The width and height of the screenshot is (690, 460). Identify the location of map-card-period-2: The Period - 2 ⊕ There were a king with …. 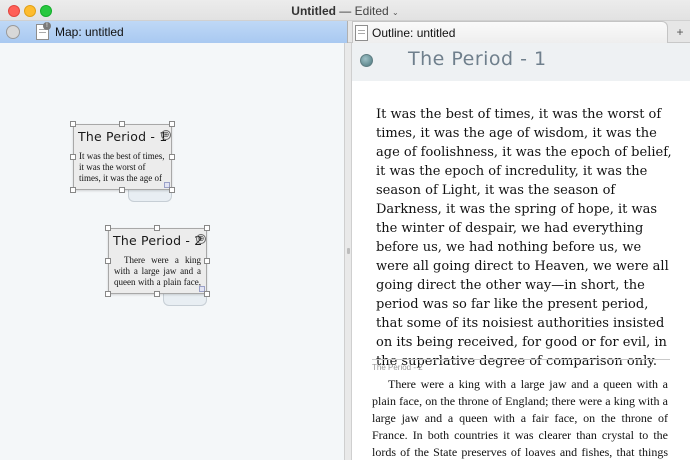
(157, 261).